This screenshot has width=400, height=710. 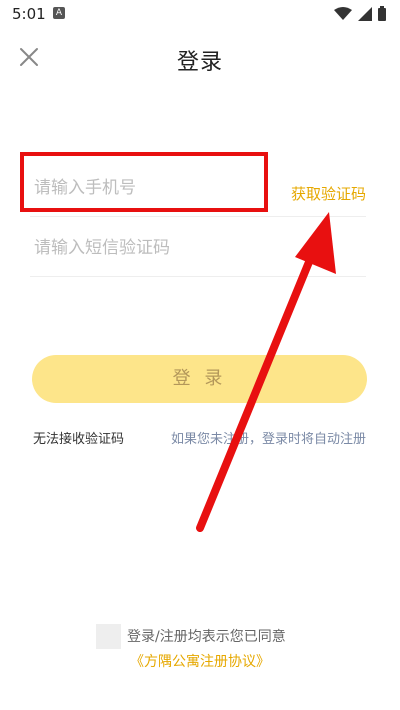 I want to click on sms-code-input, so click(x=147, y=248).